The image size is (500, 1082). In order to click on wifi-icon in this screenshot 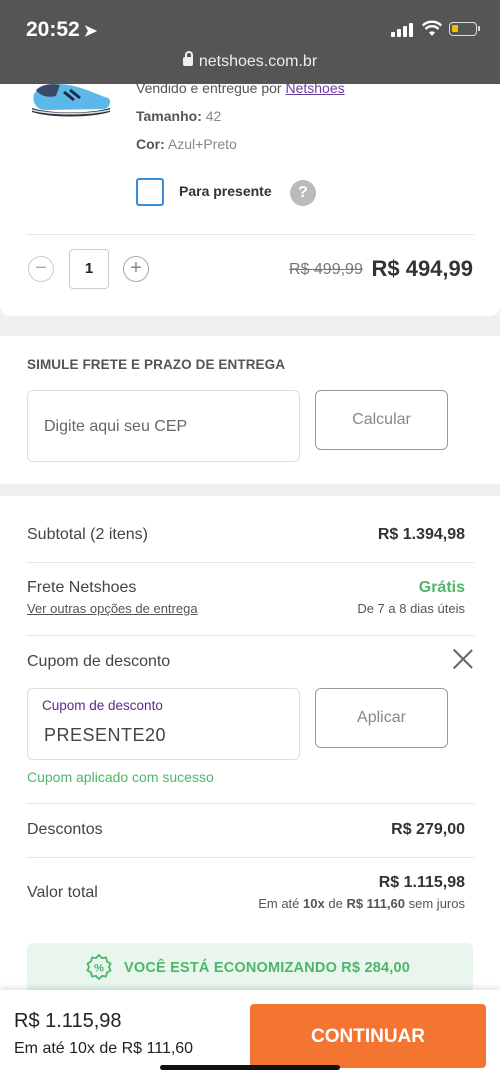, I will do `click(432, 28)`.